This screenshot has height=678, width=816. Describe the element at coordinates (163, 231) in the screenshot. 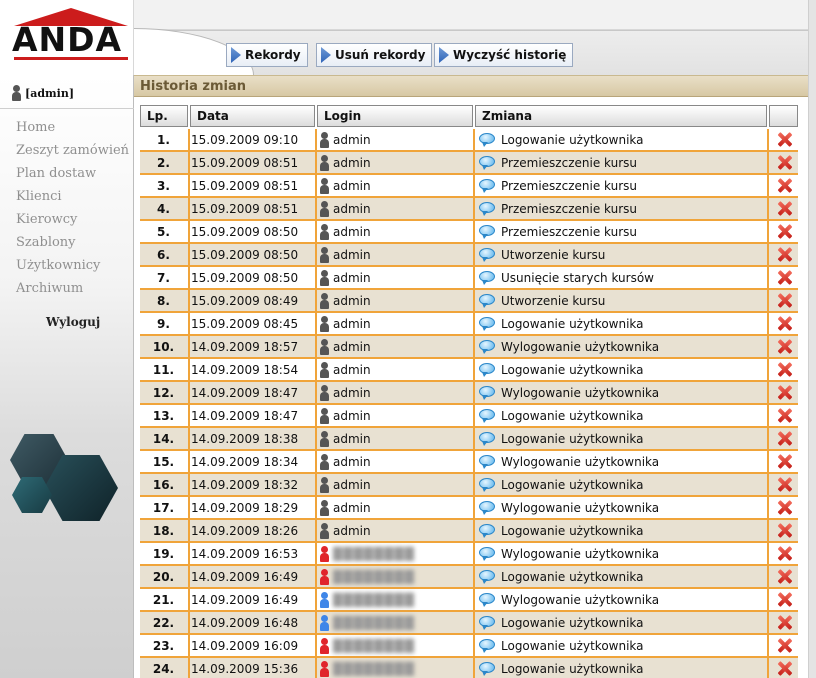

I see `row-number: 5.` at that location.